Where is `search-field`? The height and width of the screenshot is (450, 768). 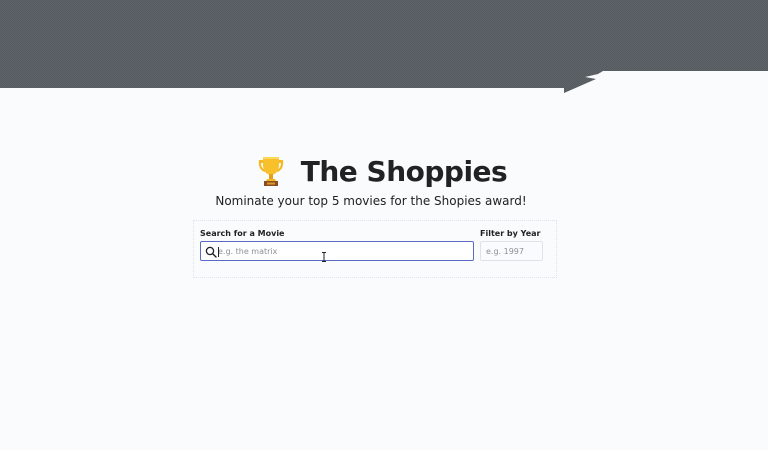 search-field is located at coordinates (337, 251).